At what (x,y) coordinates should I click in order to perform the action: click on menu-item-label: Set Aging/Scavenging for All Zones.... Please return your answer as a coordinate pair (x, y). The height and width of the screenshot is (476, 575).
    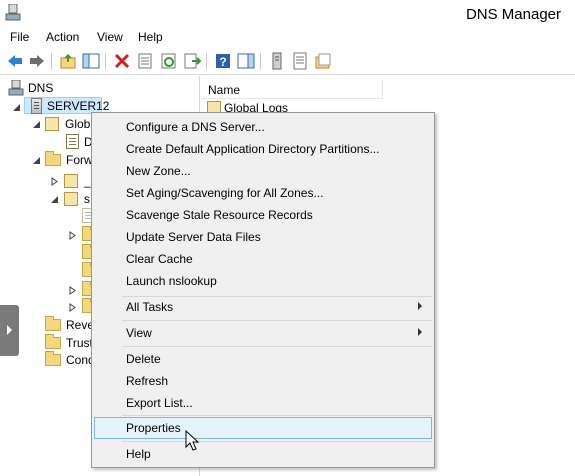
    Looking at the image, I should click on (225, 193).